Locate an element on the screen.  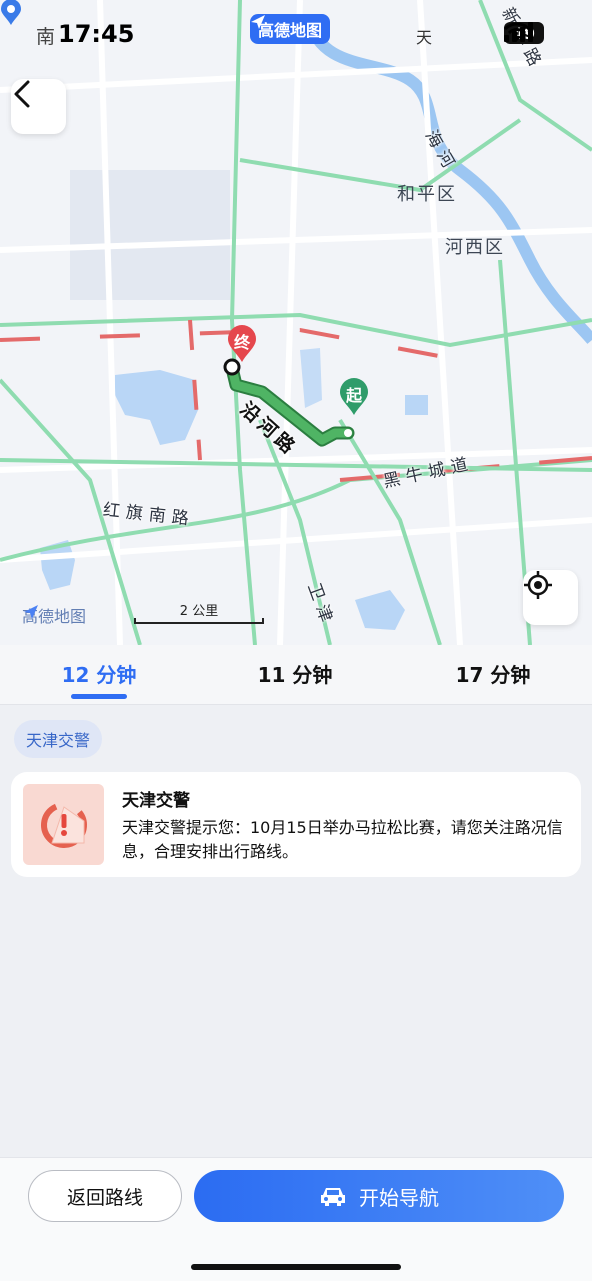
district-label-heping: 和平区 is located at coordinates (427, 194).